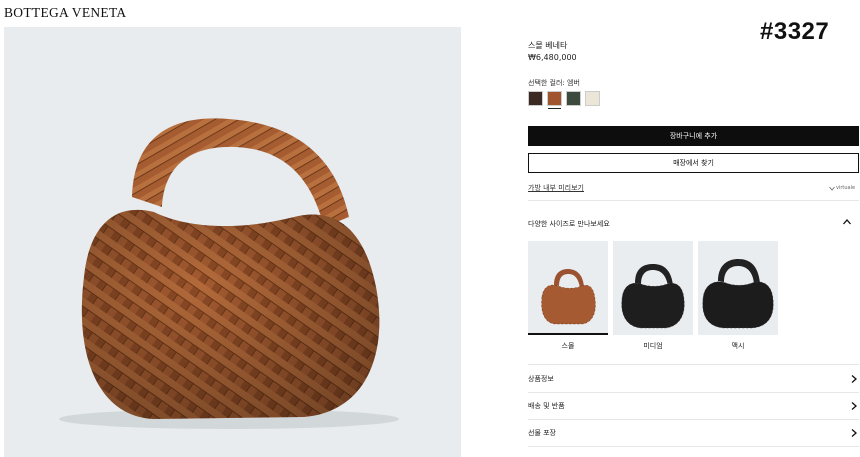  What do you see at coordinates (552, 57) in the screenshot?
I see `product-price: ₩6,480,000` at bounding box center [552, 57].